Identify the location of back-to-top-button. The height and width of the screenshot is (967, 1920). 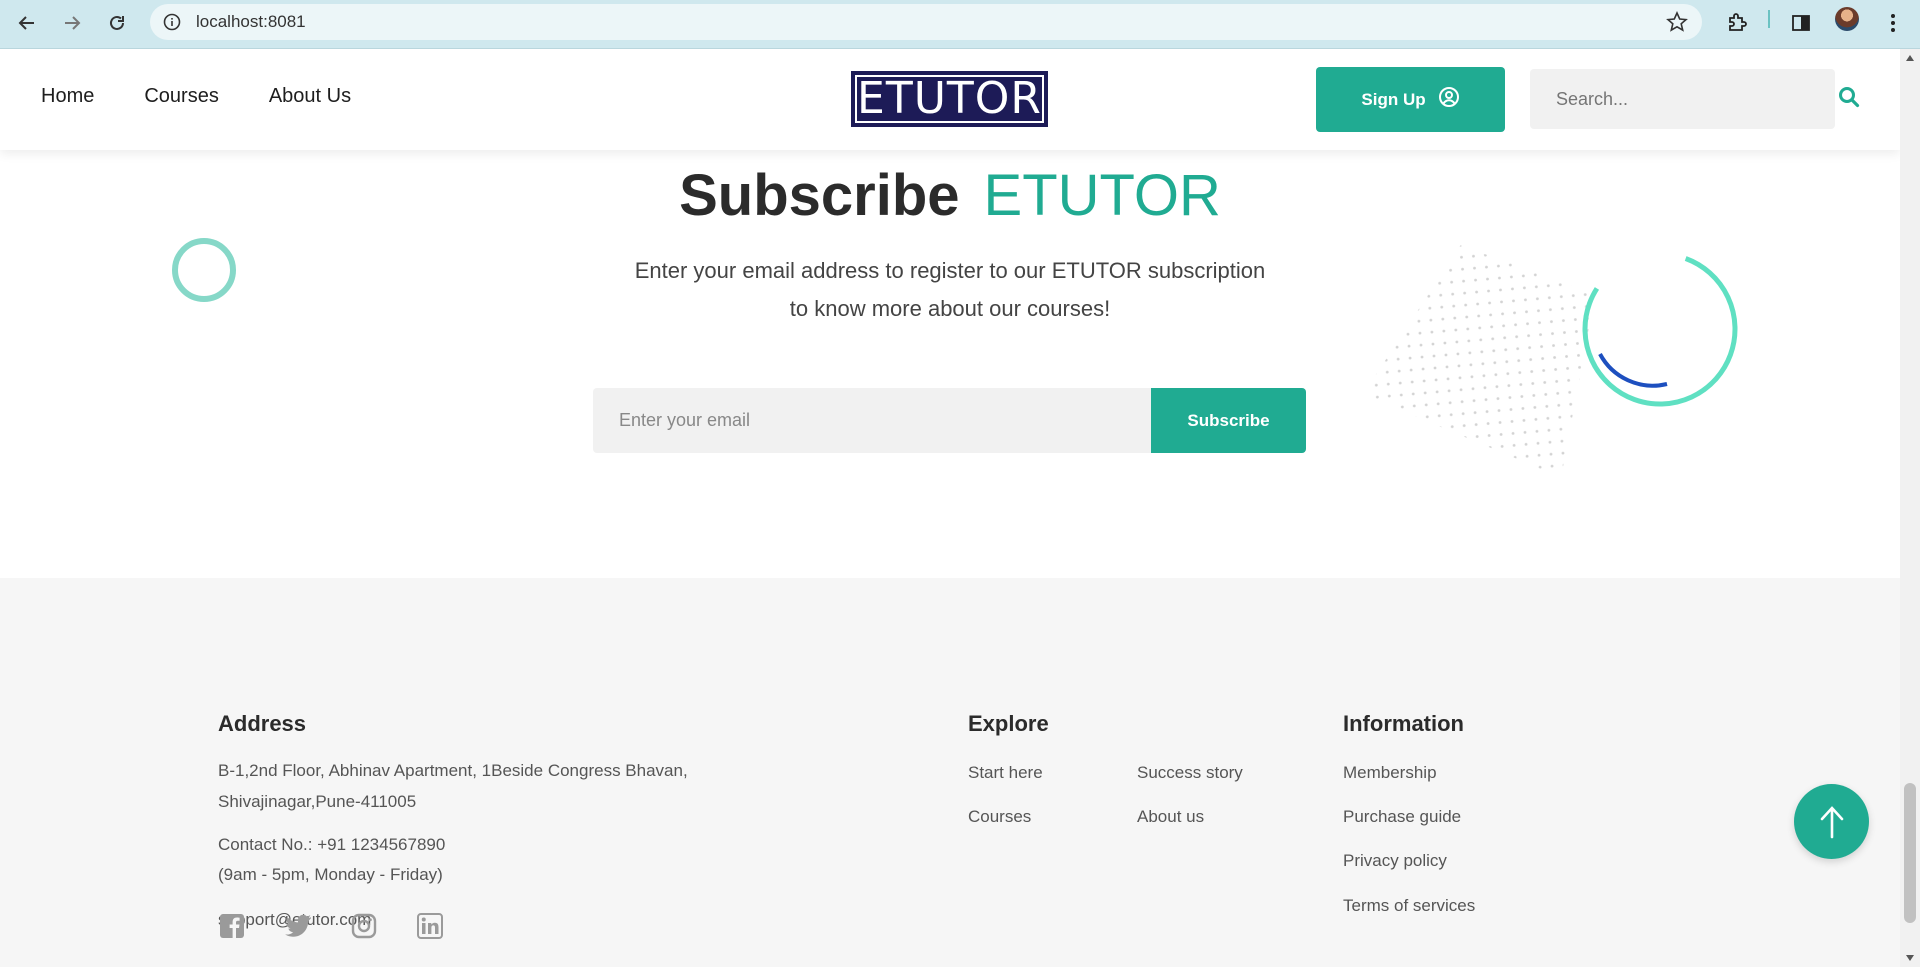
(1831, 821).